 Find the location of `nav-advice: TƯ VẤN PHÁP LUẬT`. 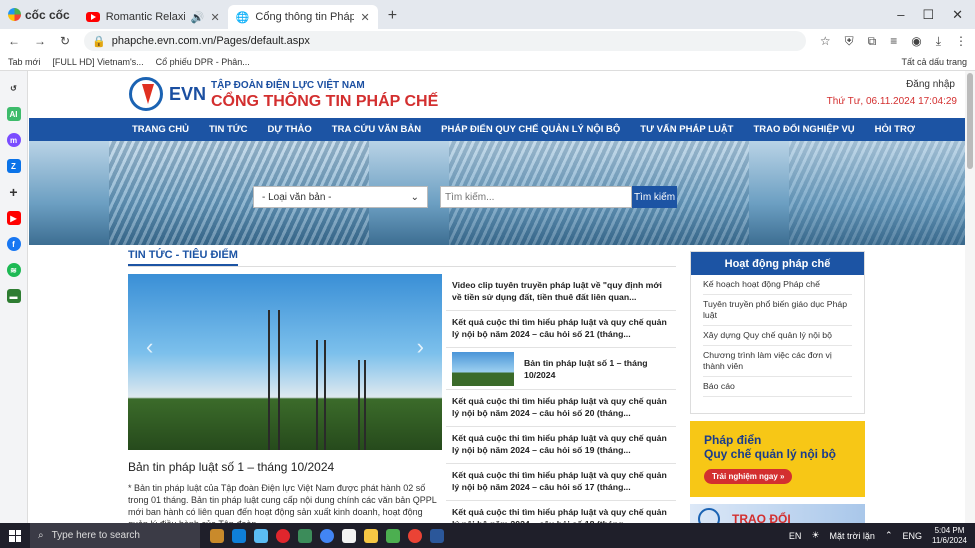

nav-advice: TƯ VẤN PHÁP LUẬT is located at coordinates (686, 129).